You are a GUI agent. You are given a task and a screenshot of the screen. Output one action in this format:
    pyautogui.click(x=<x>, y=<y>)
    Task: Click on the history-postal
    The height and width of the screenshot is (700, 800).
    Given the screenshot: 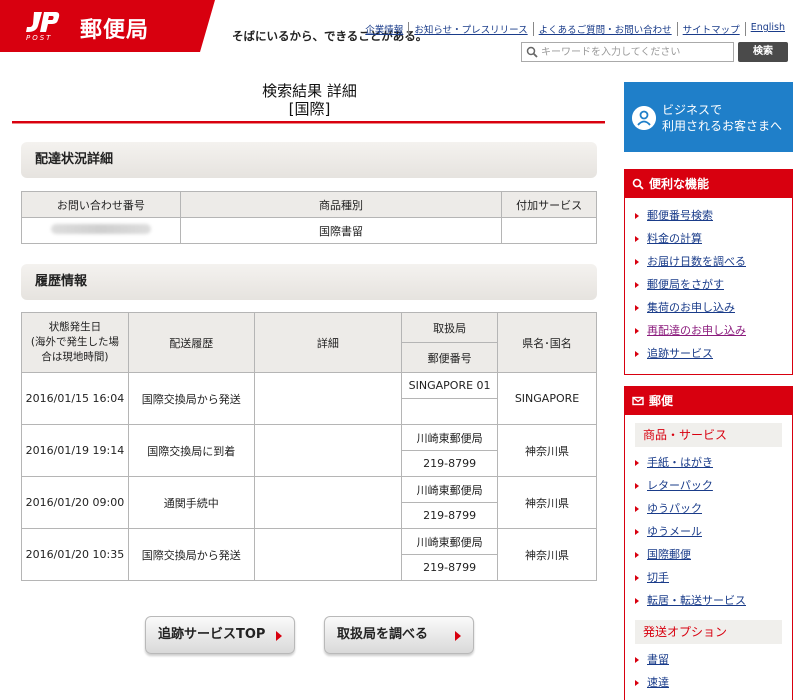 What is the action you would take?
    pyautogui.click(x=450, y=411)
    